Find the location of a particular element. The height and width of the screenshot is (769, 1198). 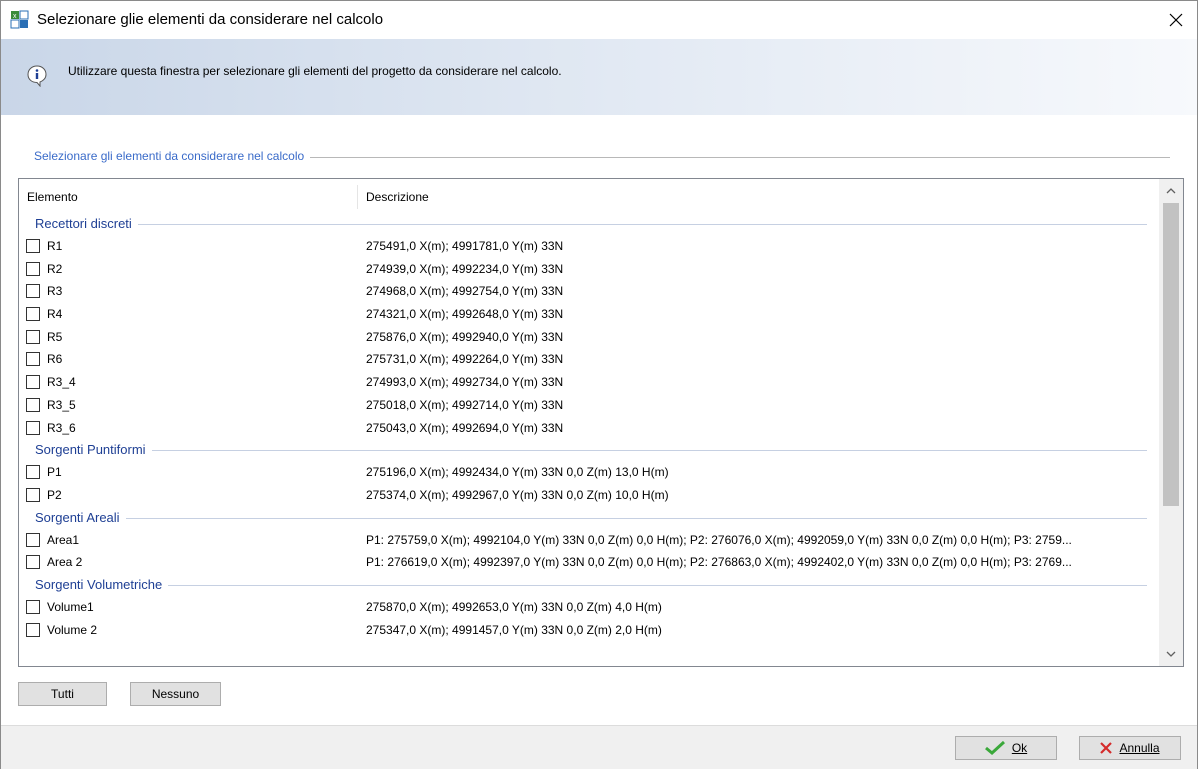

app-table-icon: x is located at coordinates (20, 20).